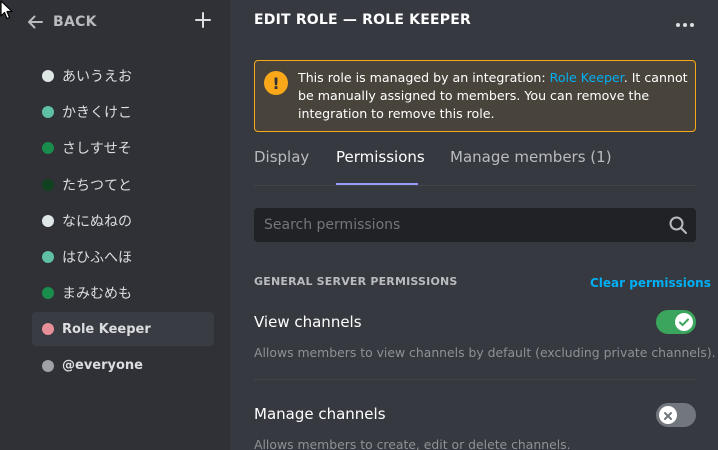 Image resolution: width=718 pixels, height=450 pixels. Describe the element at coordinates (97, 149) in the screenshot. I see `role-label: さしすせそ` at that location.